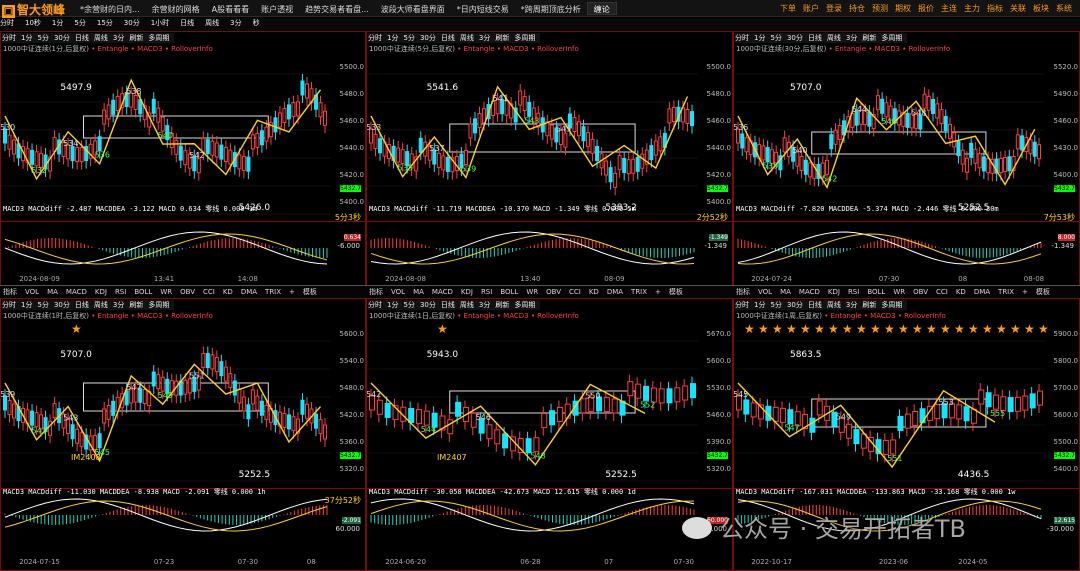 This screenshot has height=571, width=1080. What do you see at coordinates (857, 8) in the screenshot?
I see `menu-position: 持仓` at bounding box center [857, 8].